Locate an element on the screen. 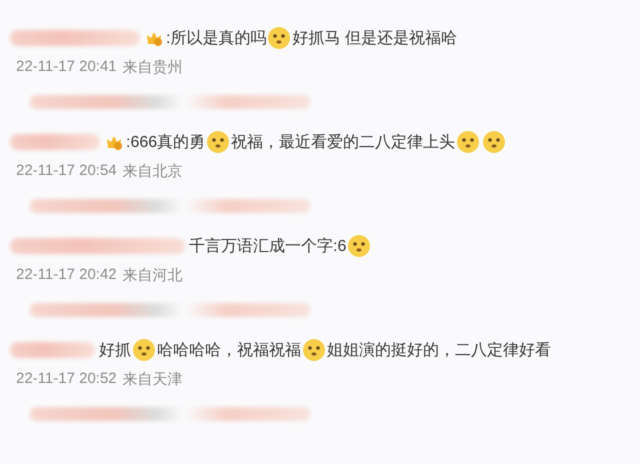 The height and width of the screenshot is (464, 640). comment-text: 好抓马 但是还是祝福哈 is located at coordinates (374, 38).